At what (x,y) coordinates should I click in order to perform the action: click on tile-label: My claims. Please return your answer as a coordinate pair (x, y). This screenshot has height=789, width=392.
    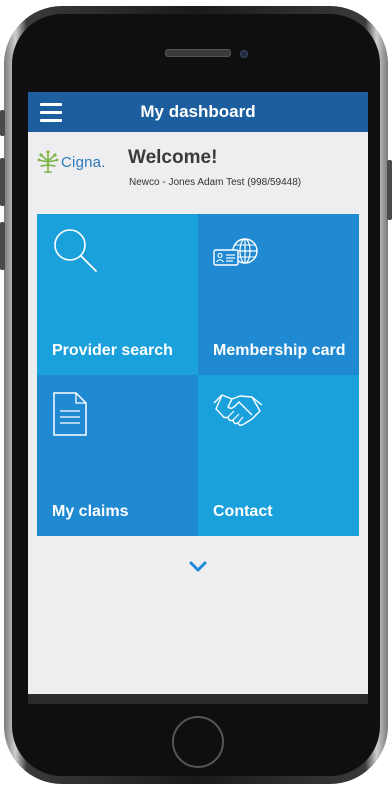
    Looking at the image, I should click on (90, 511).